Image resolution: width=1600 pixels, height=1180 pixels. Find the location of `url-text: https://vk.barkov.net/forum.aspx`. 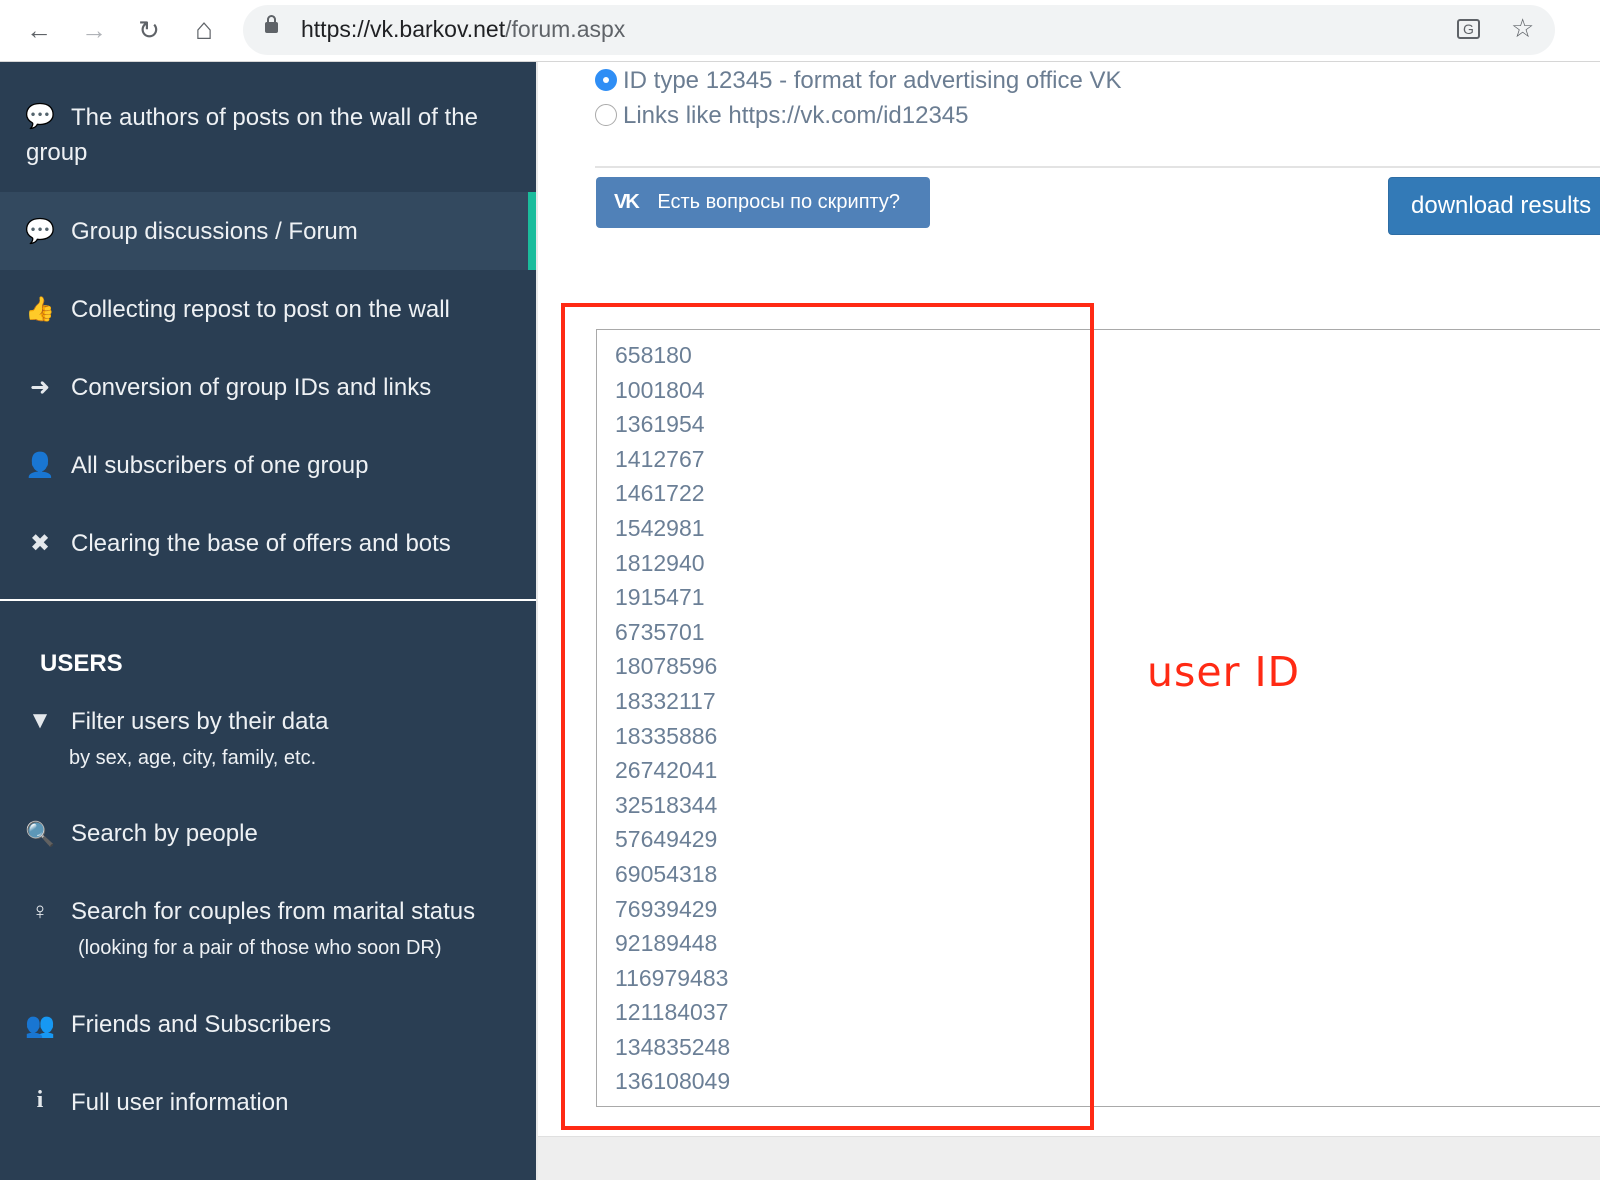

url-text: https://vk.barkov.net/forum.aspx is located at coordinates (463, 29).